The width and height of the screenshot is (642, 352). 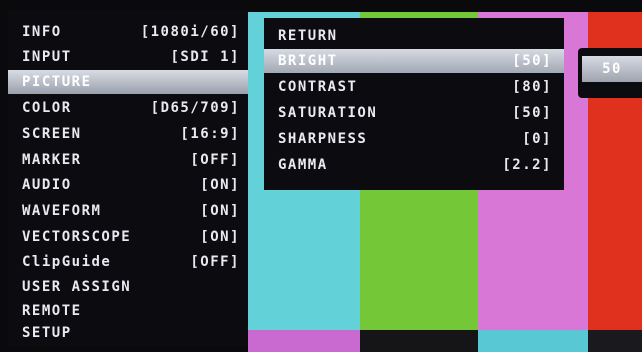 I want to click on menu-item-label: USER ASSIGN, so click(x=77, y=287).